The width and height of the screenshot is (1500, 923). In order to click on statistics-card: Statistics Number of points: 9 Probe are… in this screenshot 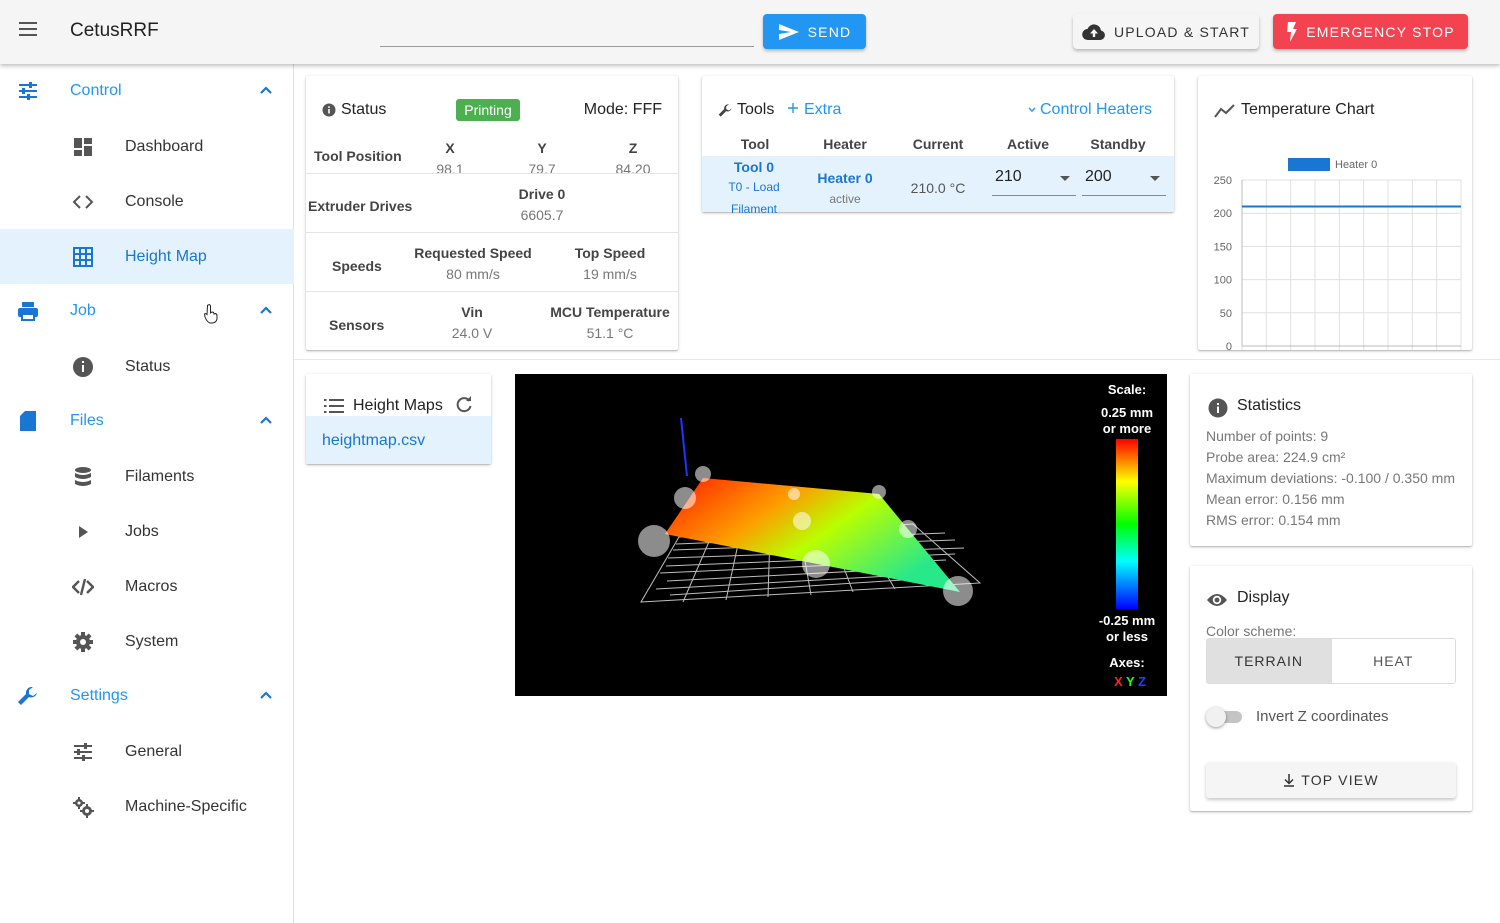, I will do `click(1331, 460)`.